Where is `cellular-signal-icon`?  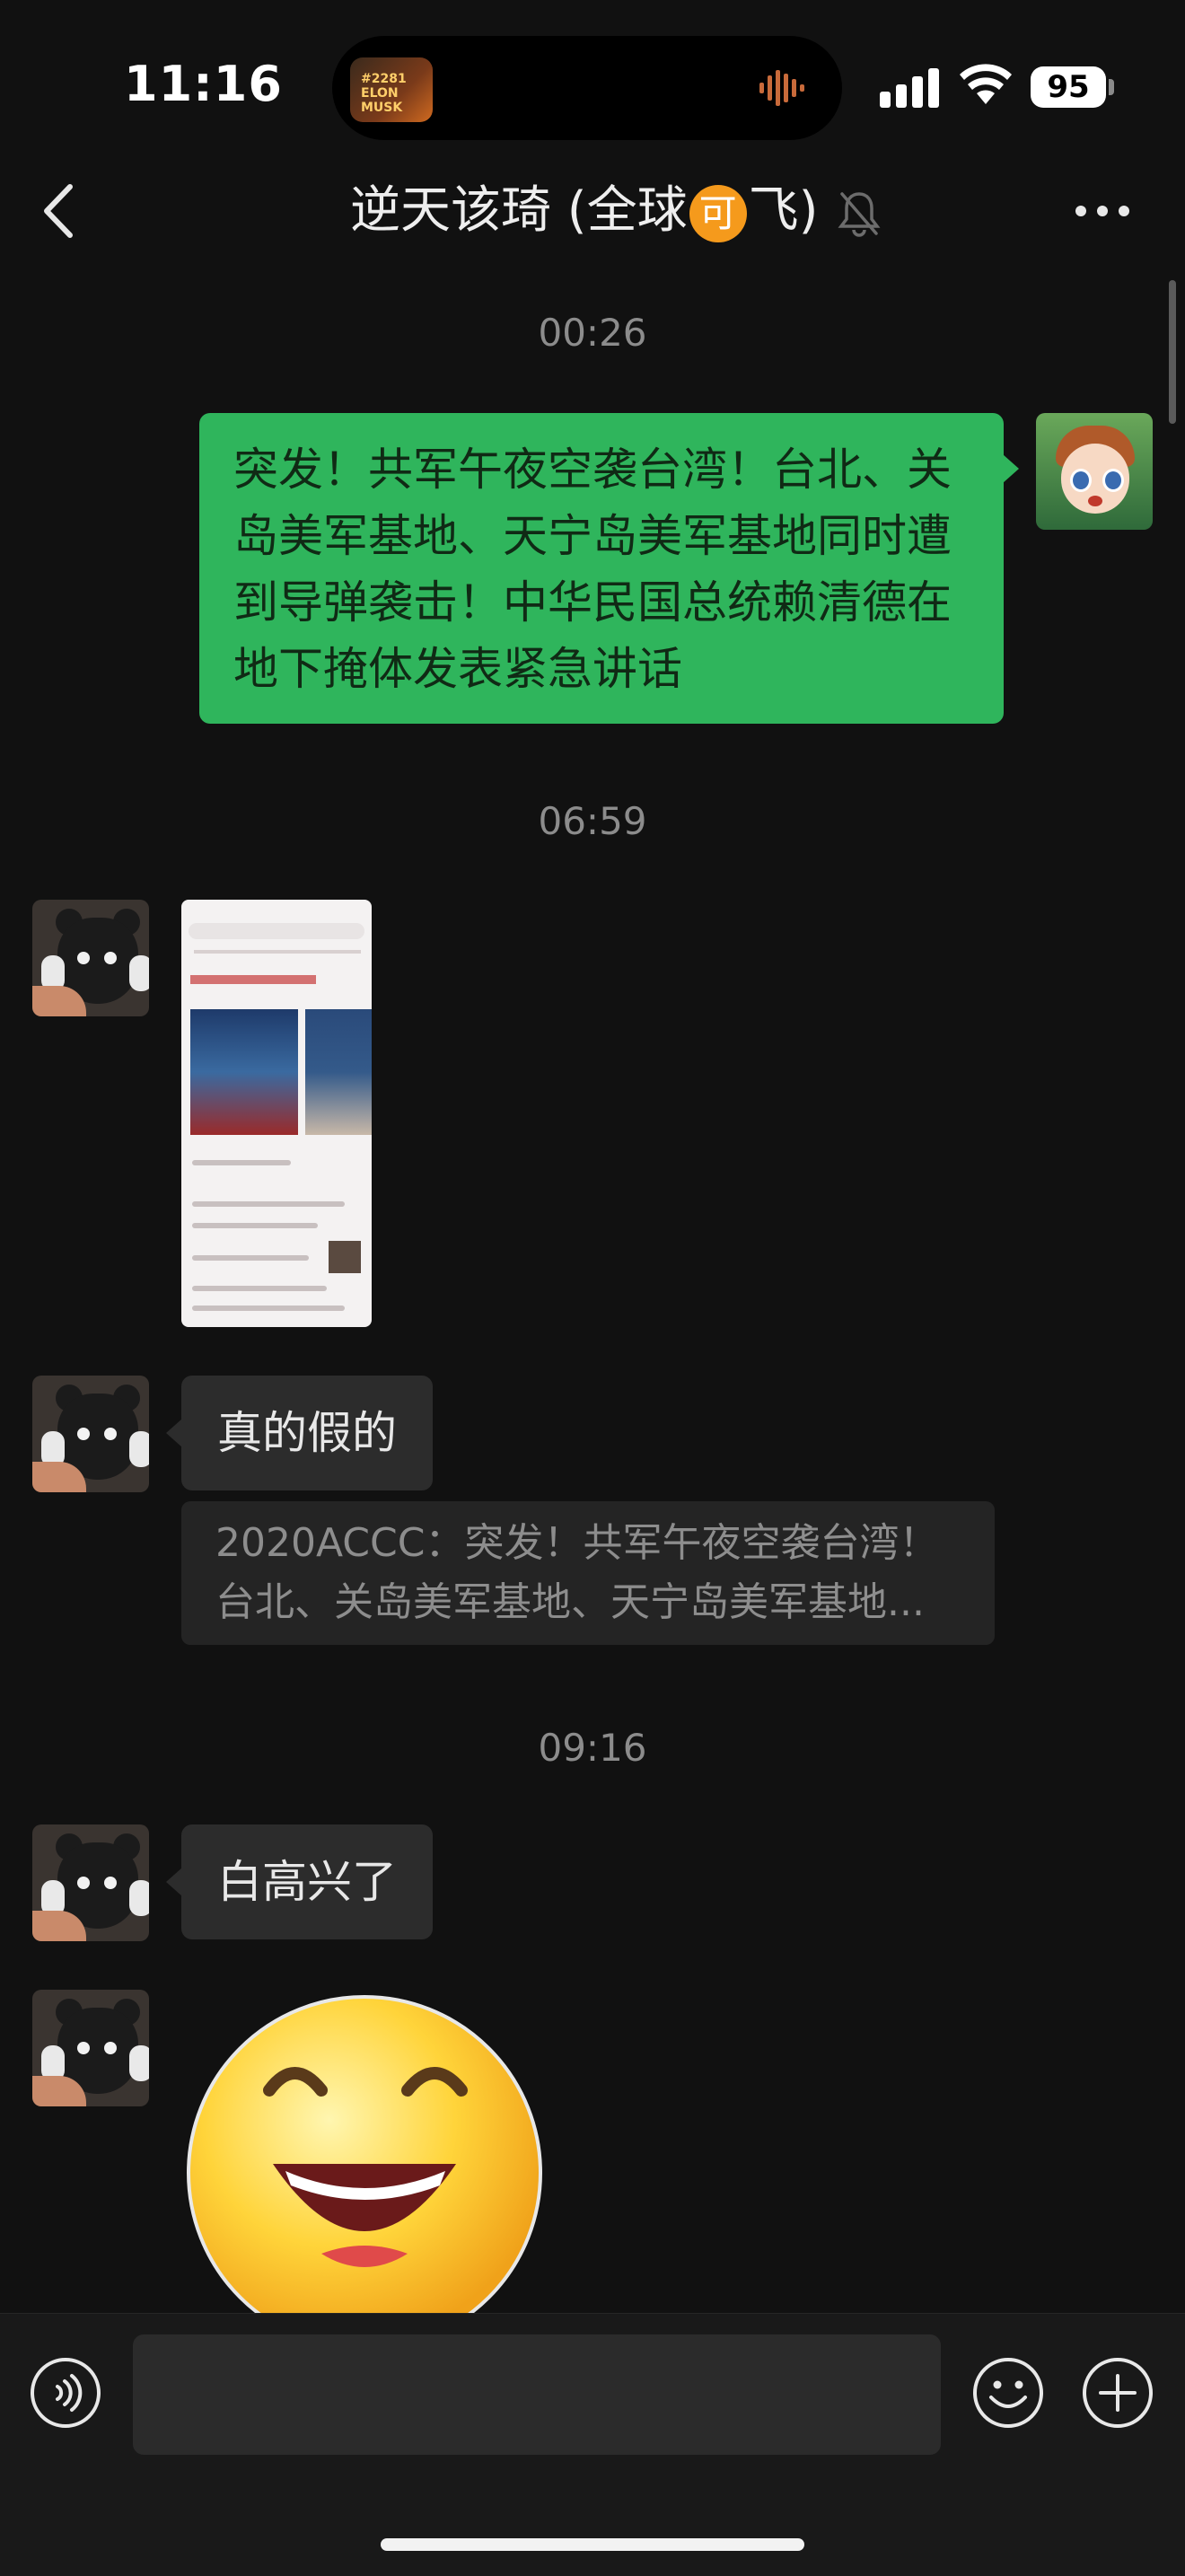
cellular-signal-icon is located at coordinates (909, 88).